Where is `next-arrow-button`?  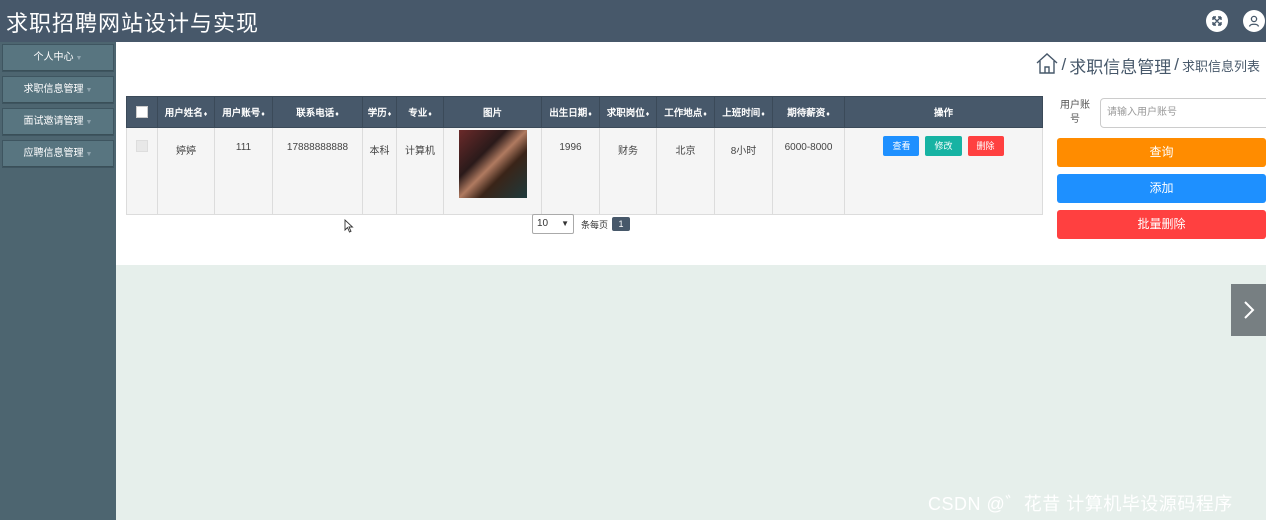 next-arrow-button is located at coordinates (1248, 310).